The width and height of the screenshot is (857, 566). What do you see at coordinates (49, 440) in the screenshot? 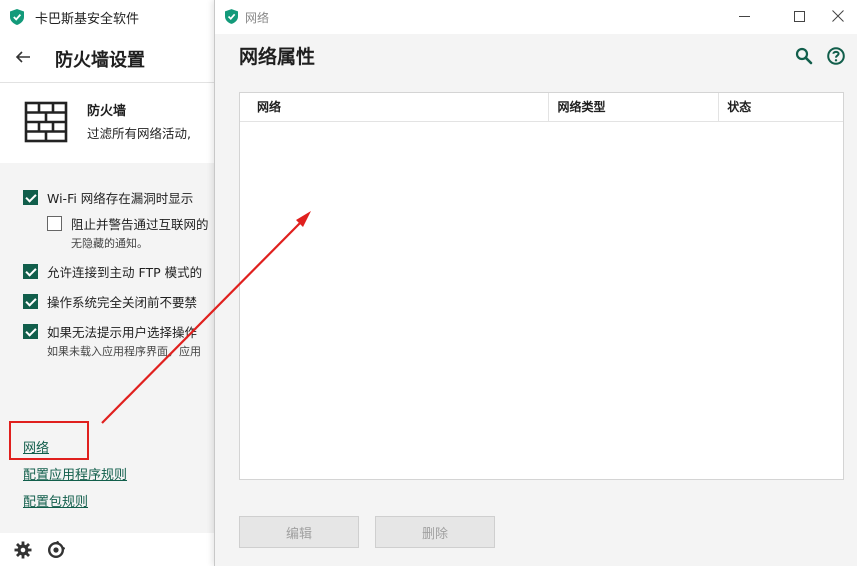
I see `annotation-highlight-box` at bounding box center [49, 440].